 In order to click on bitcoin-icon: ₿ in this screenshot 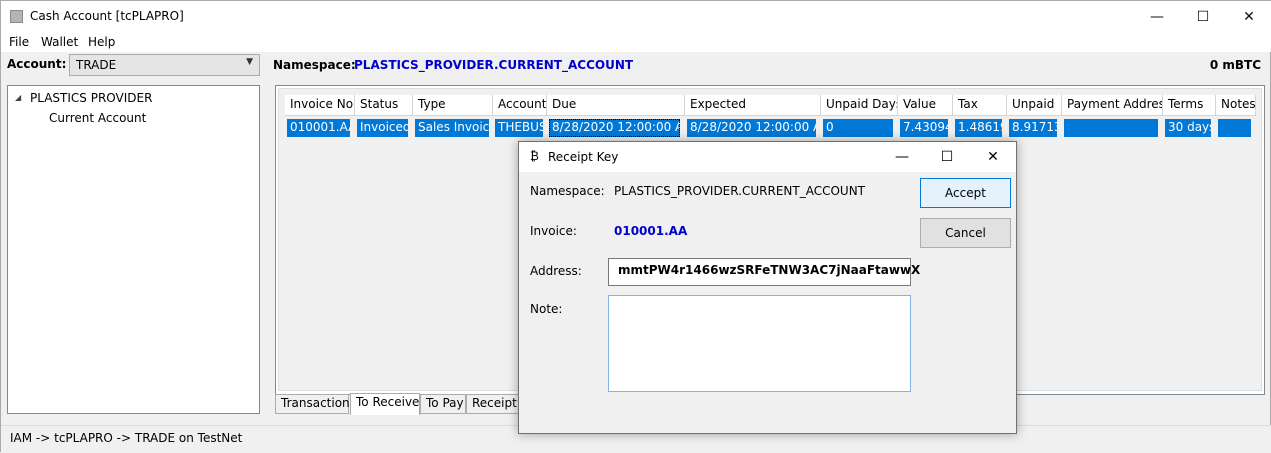, I will do `click(534, 156)`.